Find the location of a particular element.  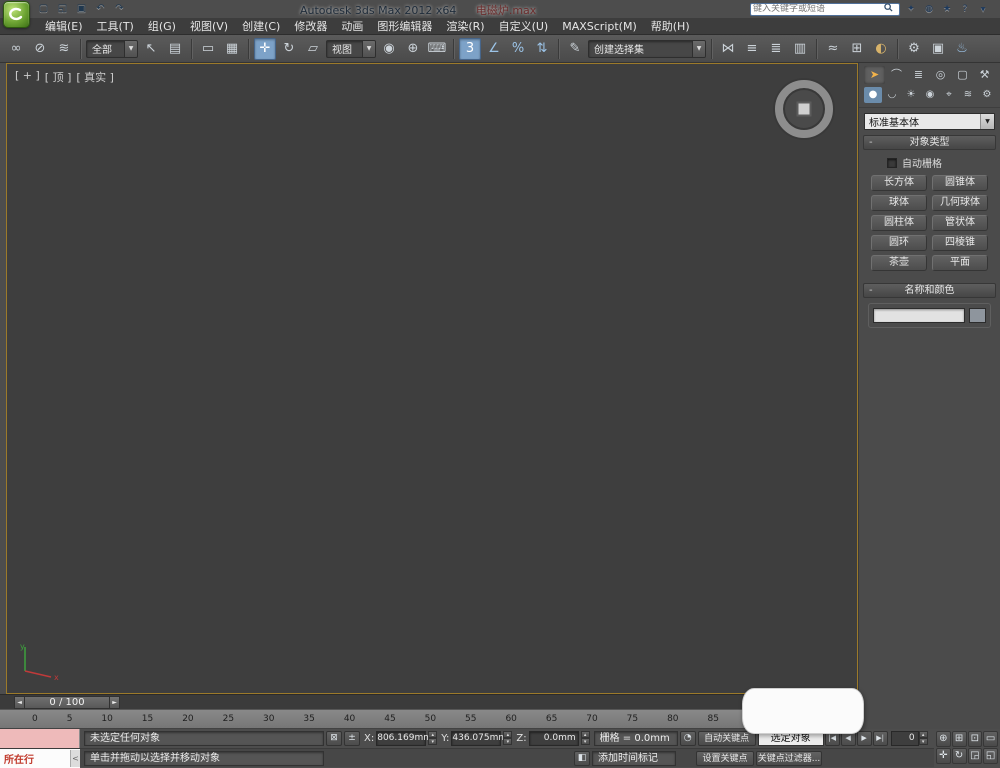

viewcube-top-face is located at coordinates (804, 109).